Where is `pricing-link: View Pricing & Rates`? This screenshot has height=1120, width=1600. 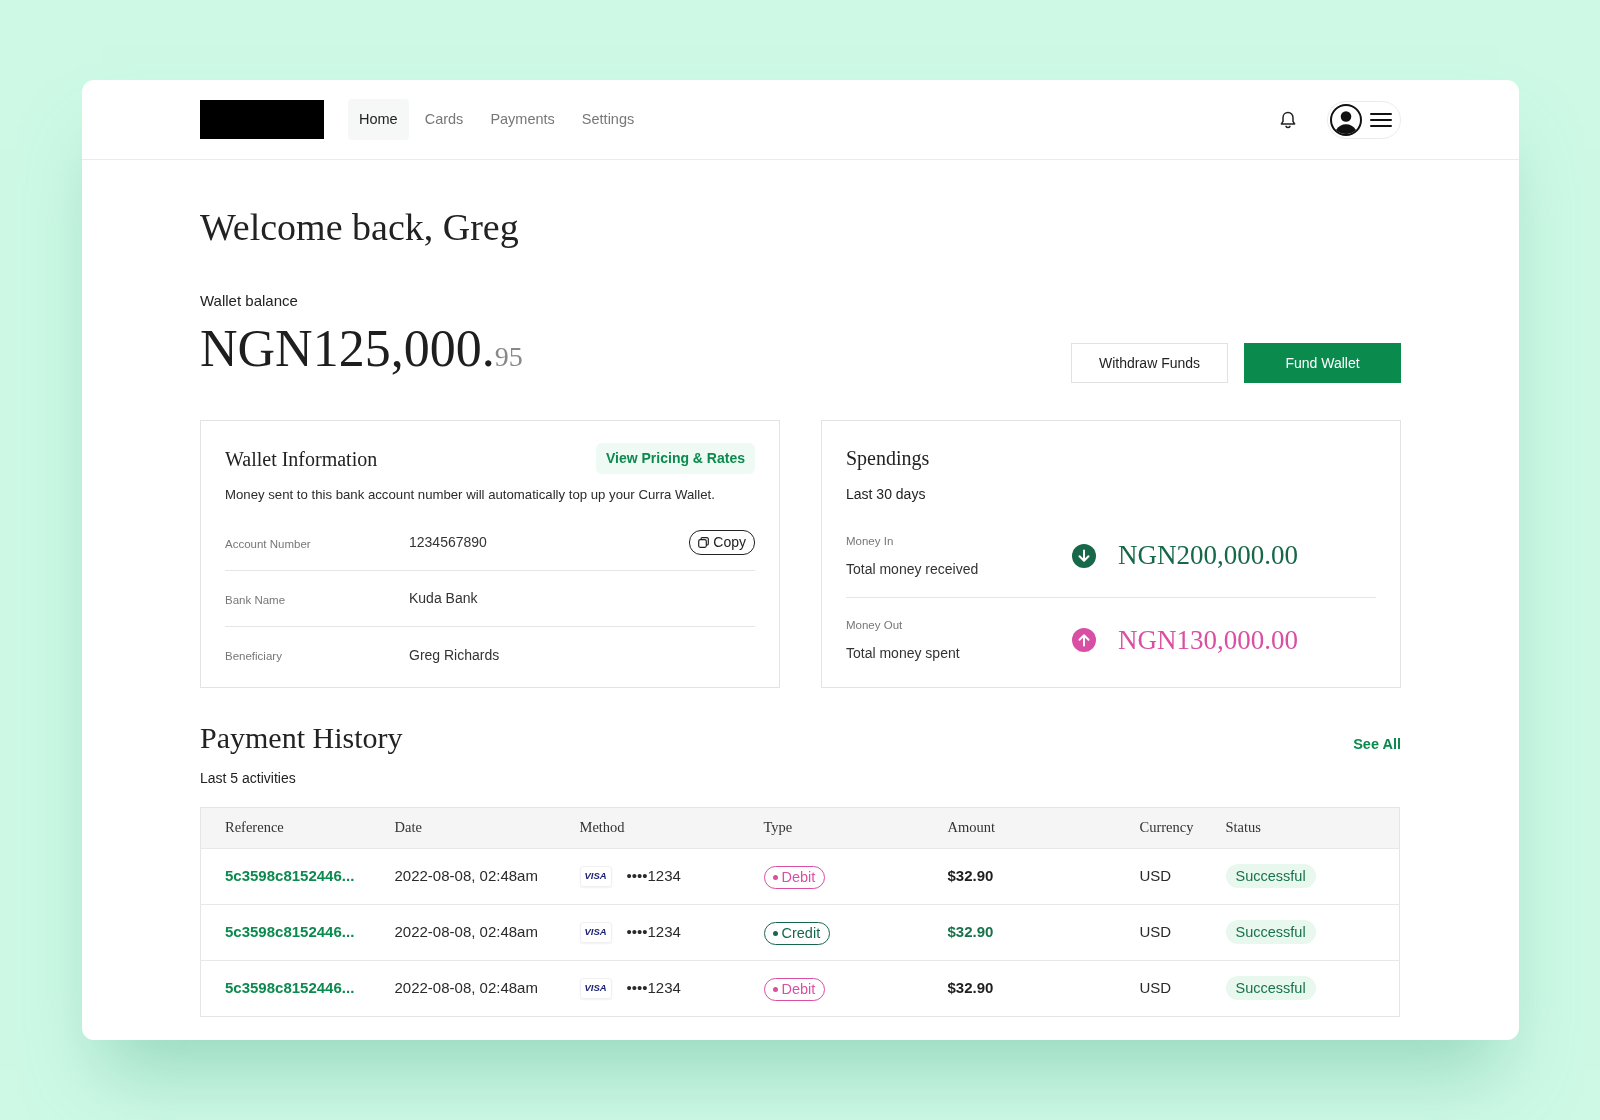 pricing-link: View Pricing & Rates is located at coordinates (675, 458).